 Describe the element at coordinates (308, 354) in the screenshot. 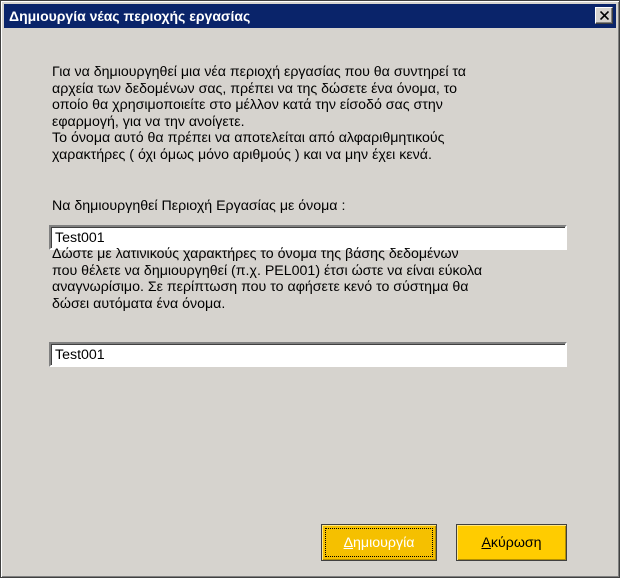

I see `database-name-input` at that location.